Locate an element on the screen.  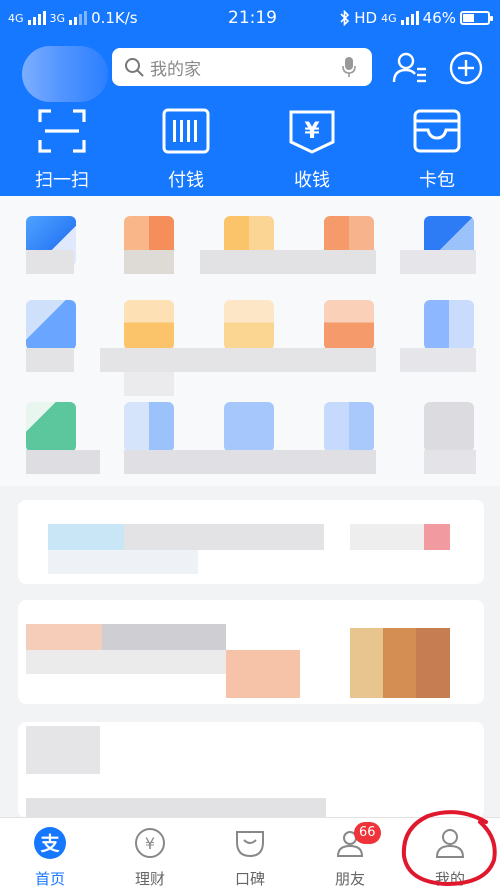
tab-friends-label: 朋友 is located at coordinates (349, 879).